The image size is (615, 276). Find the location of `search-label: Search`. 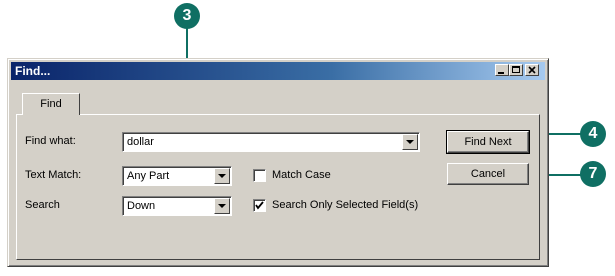

search-label: Search is located at coordinates (42, 205).